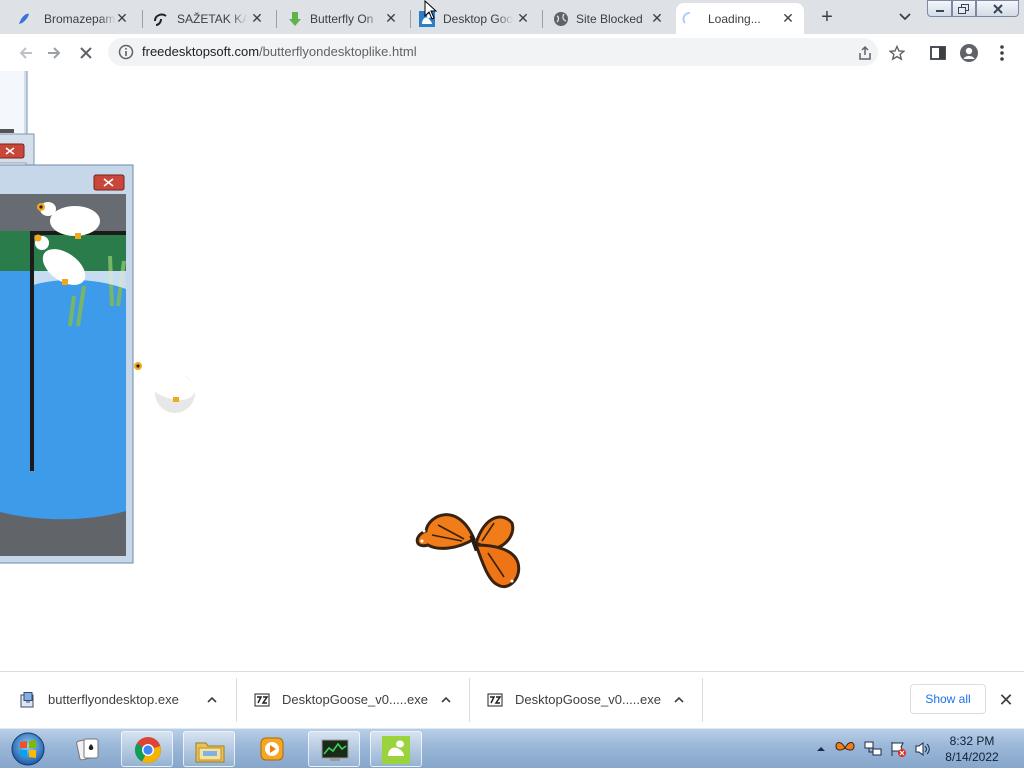 The height and width of the screenshot is (769, 1024). I want to click on start-orb-icon, so click(28, 749).